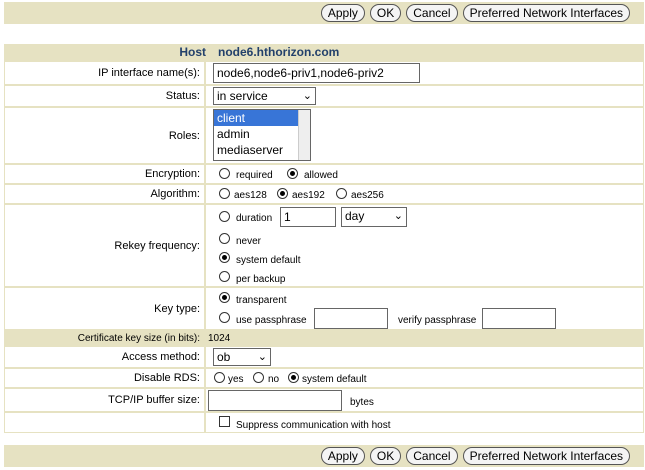 The width and height of the screenshot is (645, 470). Describe the element at coordinates (274, 379) in the screenshot. I see `rds-no-text: no` at that location.